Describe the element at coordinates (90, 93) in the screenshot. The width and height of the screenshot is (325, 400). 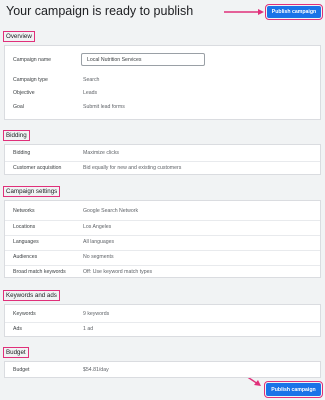
I see `objective-value: Leads` at that location.